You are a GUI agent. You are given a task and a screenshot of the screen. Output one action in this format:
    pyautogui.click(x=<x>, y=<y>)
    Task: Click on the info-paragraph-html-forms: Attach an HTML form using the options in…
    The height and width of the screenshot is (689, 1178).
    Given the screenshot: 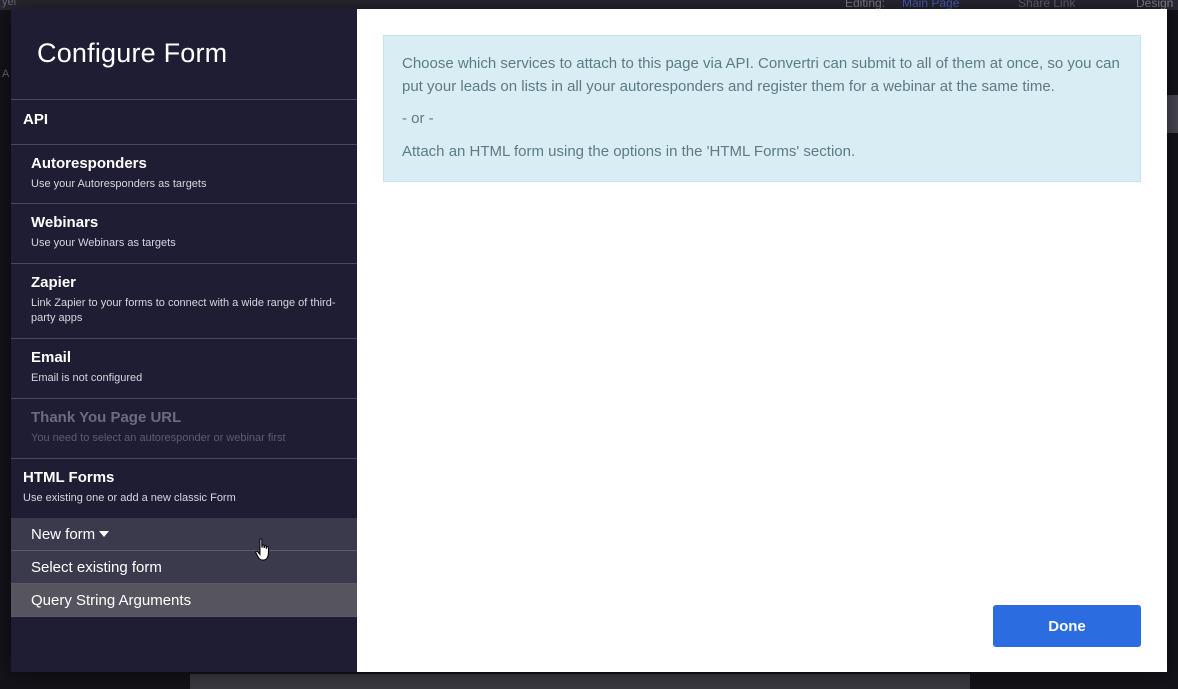 What is the action you would take?
    pyautogui.click(x=629, y=151)
    